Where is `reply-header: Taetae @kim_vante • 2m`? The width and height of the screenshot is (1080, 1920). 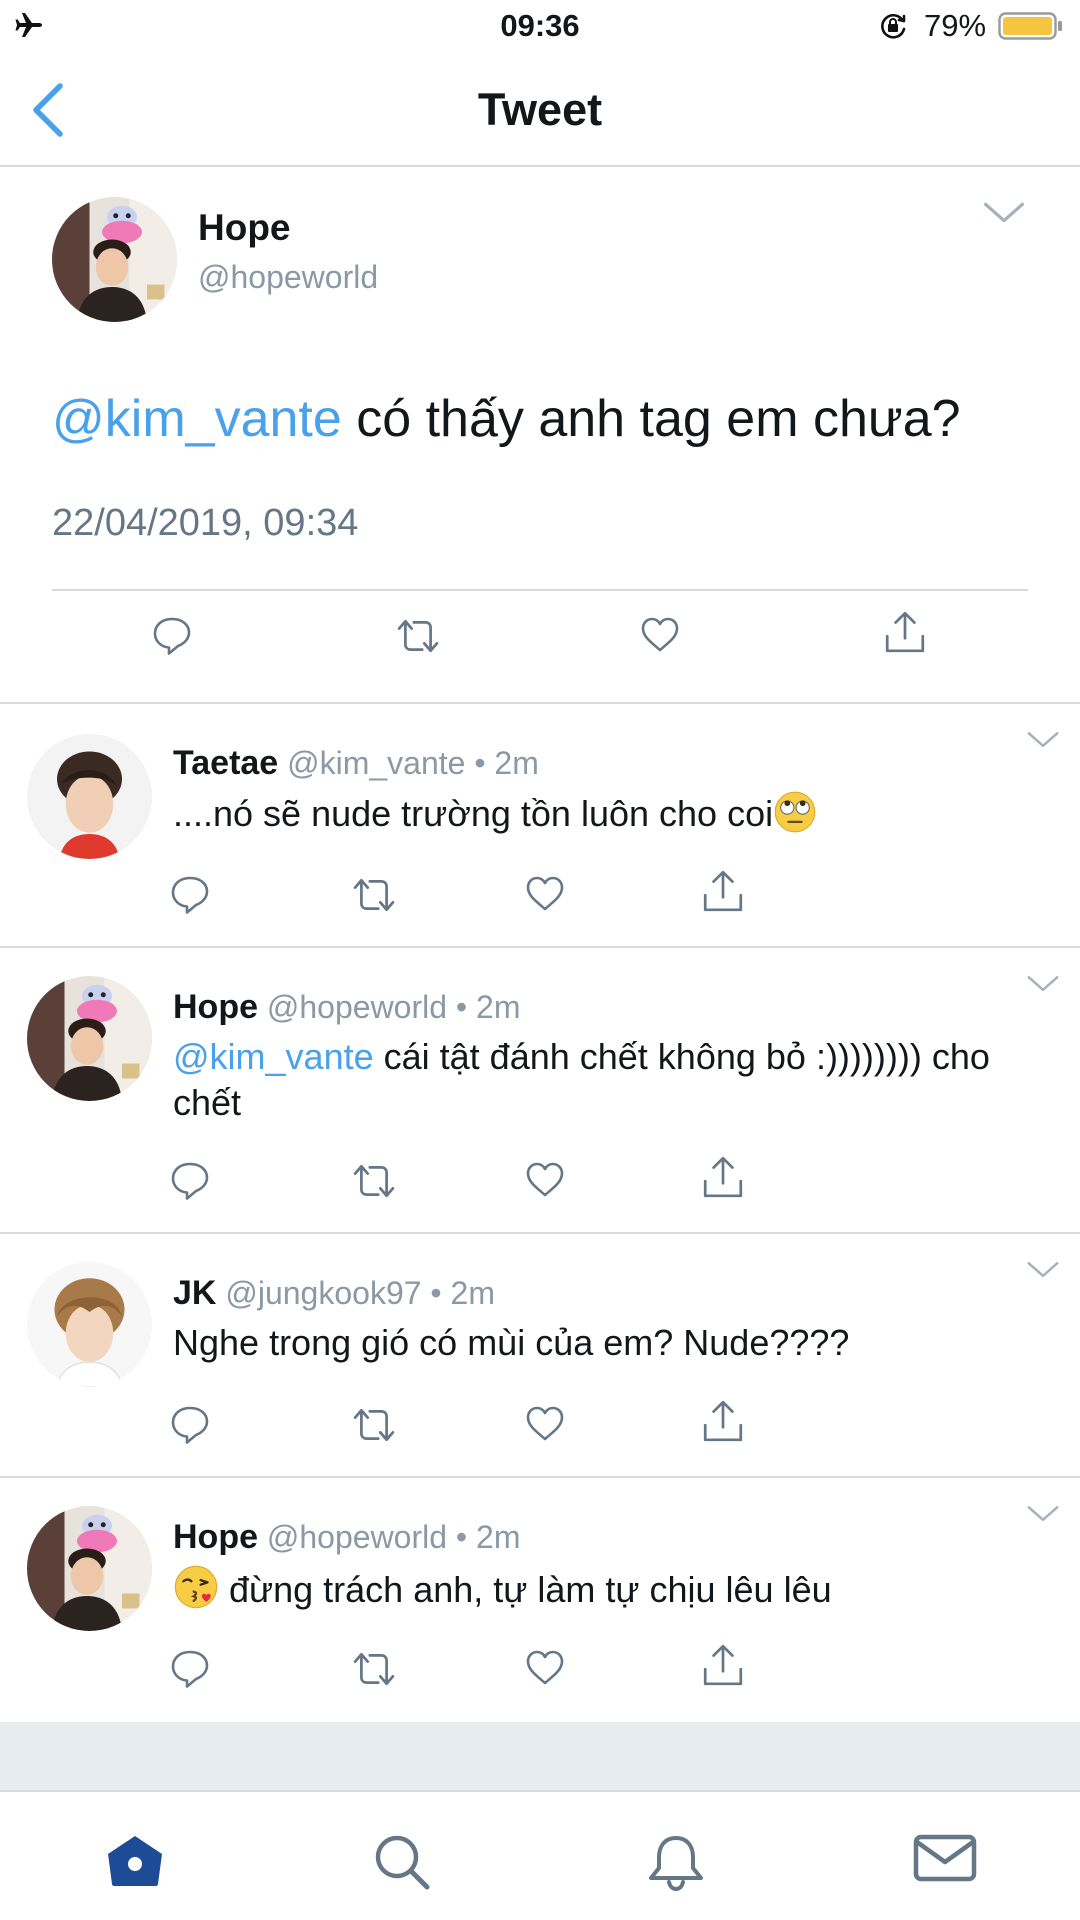 reply-header: Taetae @kim_vante • 2m is located at coordinates (356, 763).